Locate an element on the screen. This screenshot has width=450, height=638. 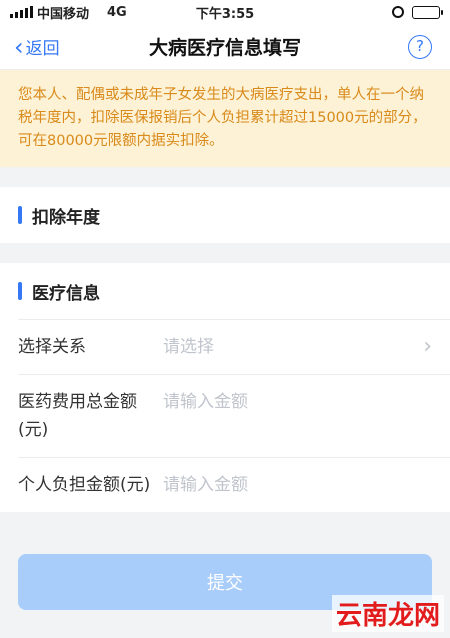
deduction-year-header: 扣除年度 is located at coordinates (225, 215).